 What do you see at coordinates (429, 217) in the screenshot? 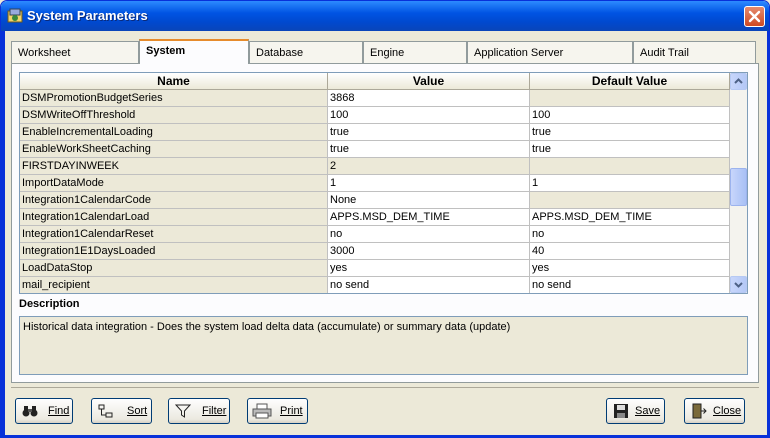
I see `cell-value: APPS.MSD_DEM_TIME` at bounding box center [429, 217].